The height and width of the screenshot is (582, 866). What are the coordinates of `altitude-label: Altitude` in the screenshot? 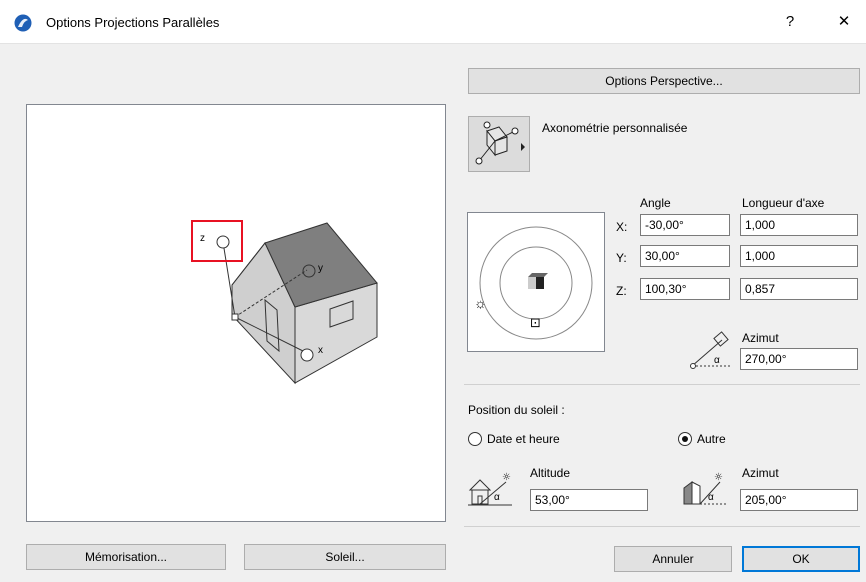 It's located at (550, 473).